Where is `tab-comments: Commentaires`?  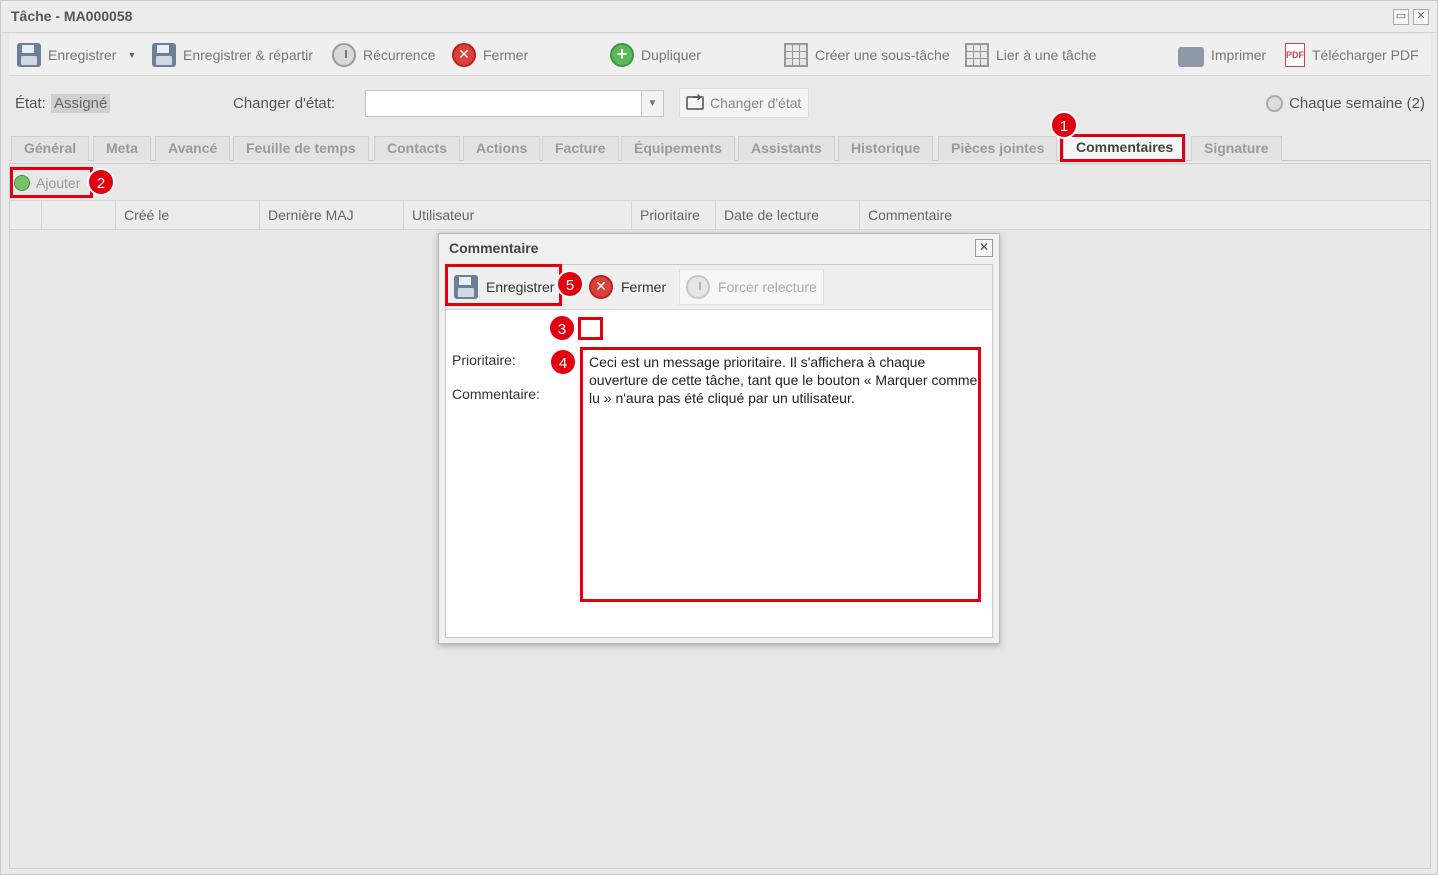
tab-comments: Commentaires is located at coordinates (1125, 148).